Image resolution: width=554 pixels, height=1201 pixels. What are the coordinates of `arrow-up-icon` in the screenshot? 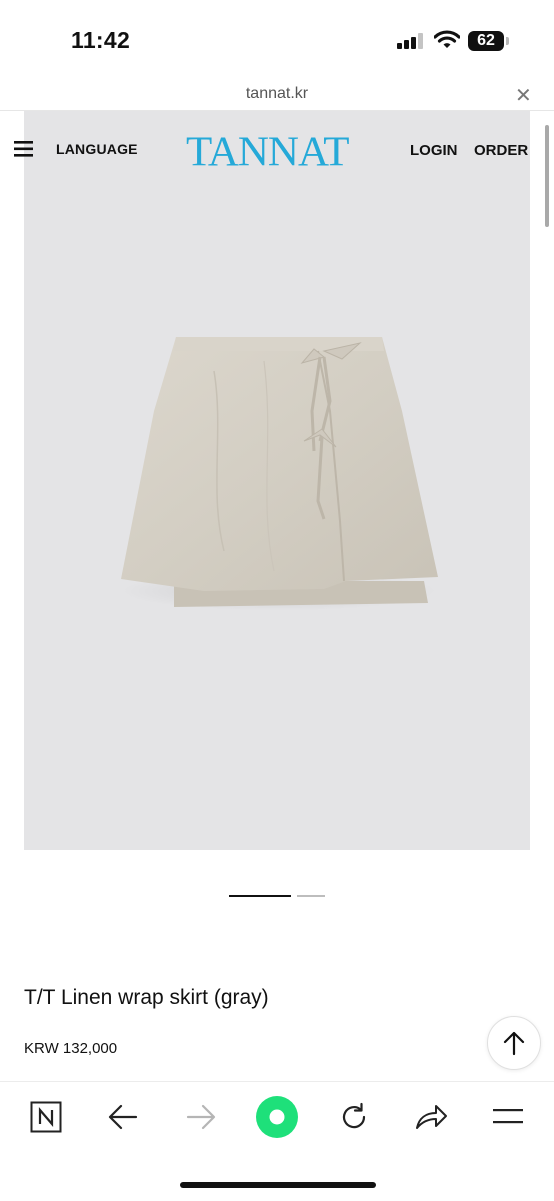 It's located at (514, 1043).